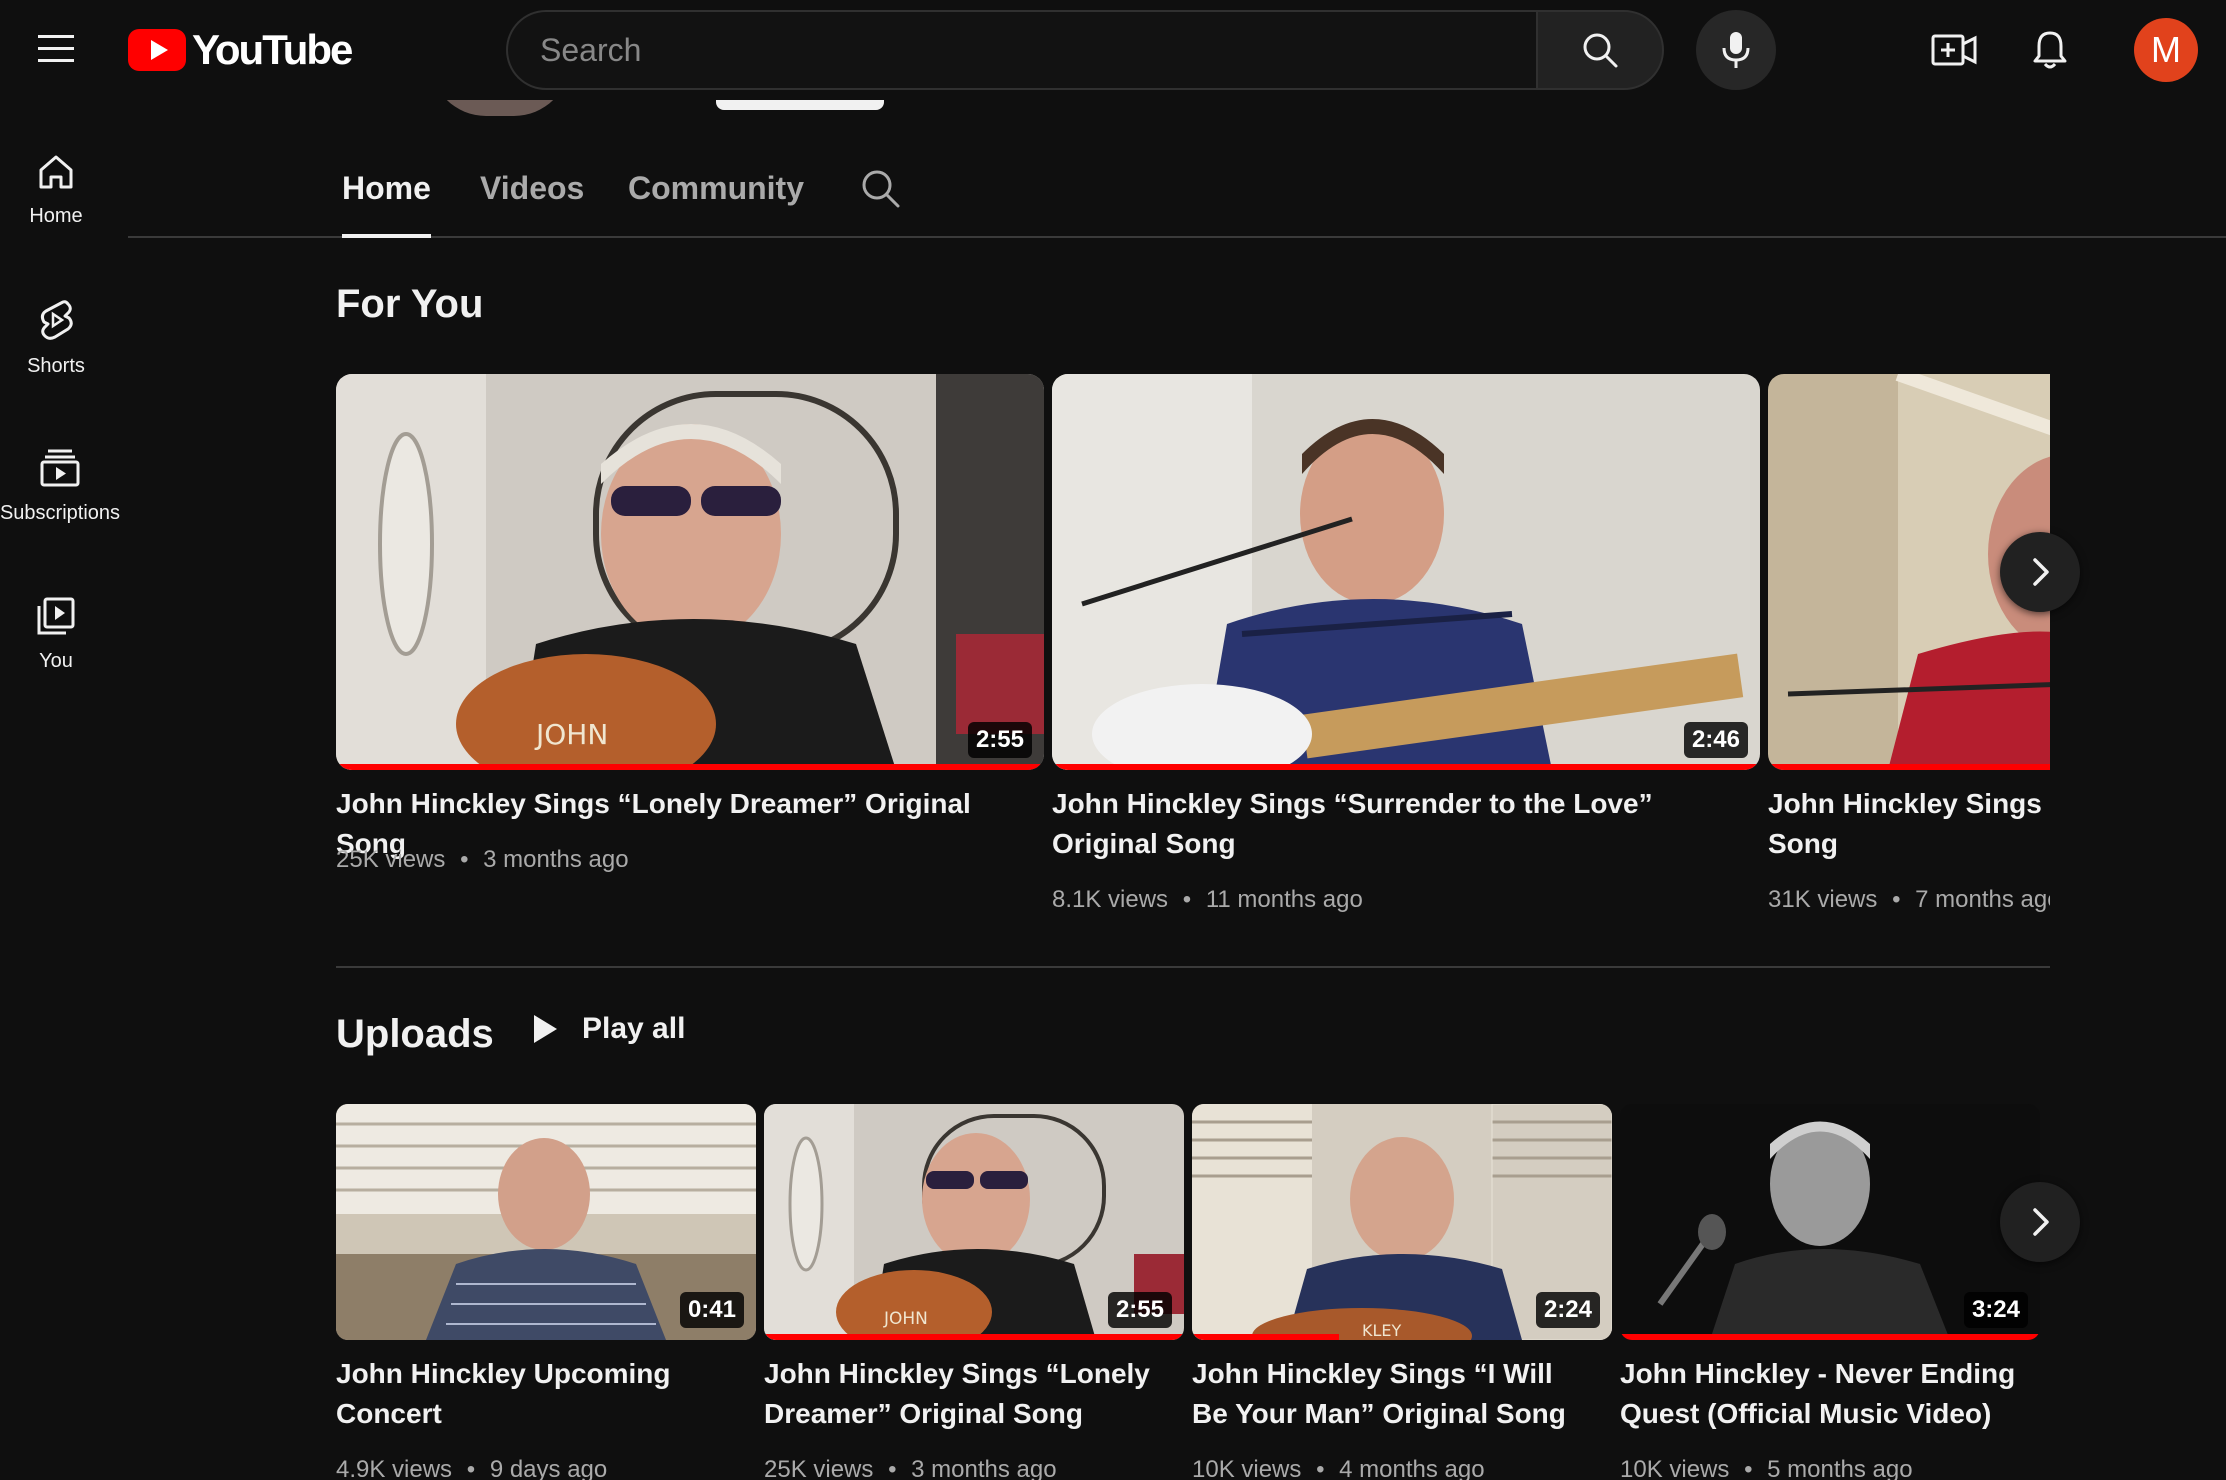  Describe the element at coordinates (548, 1468) in the screenshot. I see `upload-age: 9 days ago` at that location.